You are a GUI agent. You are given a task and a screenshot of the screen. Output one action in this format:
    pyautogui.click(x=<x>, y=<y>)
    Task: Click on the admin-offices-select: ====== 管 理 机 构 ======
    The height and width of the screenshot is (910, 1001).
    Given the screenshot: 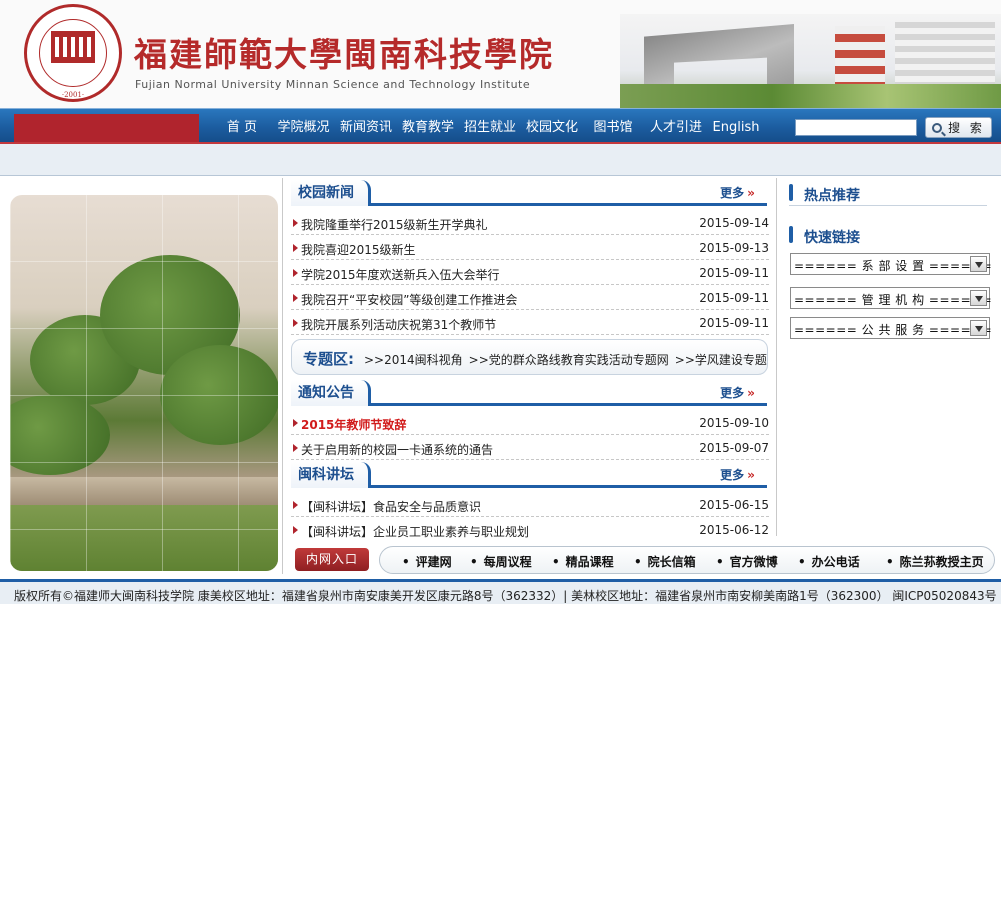 What is the action you would take?
    pyautogui.click(x=891, y=298)
    